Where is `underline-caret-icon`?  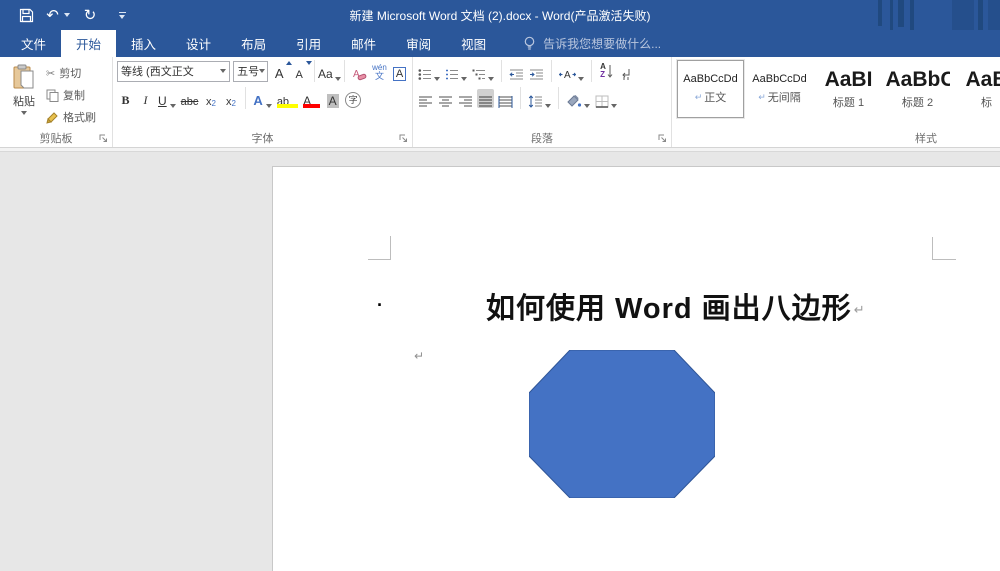 underline-caret-icon is located at coordinates (172, 105).